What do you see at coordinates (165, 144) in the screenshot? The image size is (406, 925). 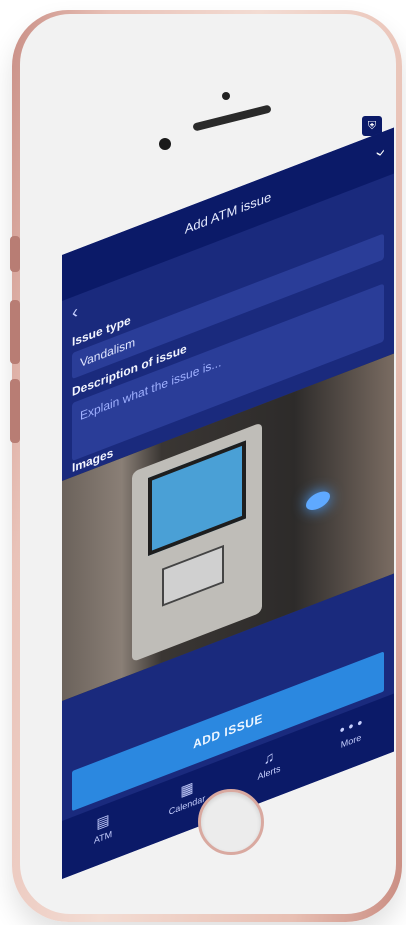 I see `front-camera` at bounding box center [165, 144].